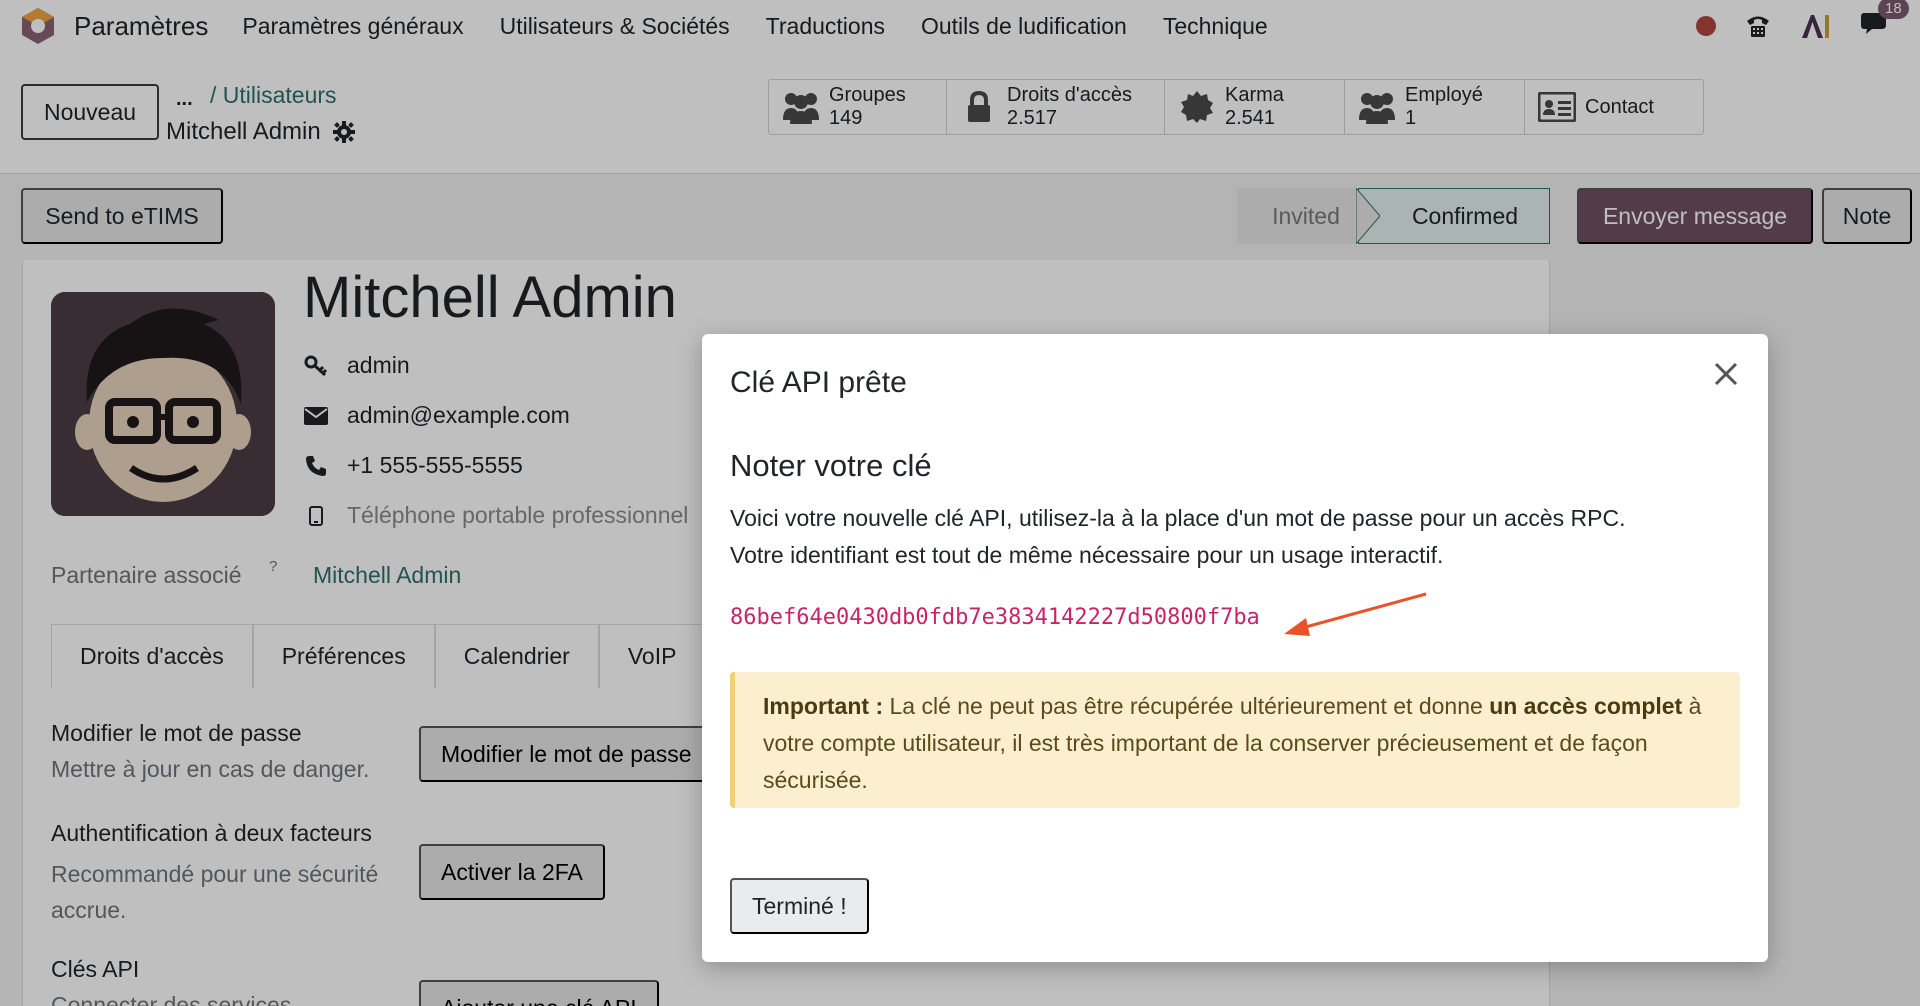 The image size is (1920, 1006). I want to click on alert-strong-important: Important :, so click(823, 706).